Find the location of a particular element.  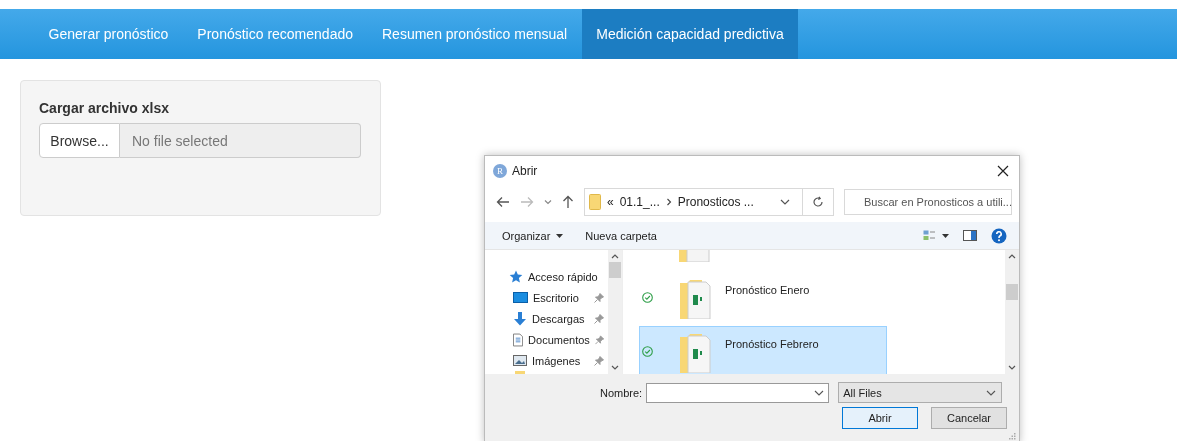

nav-item: Imágenes is located at coordinates (546, 360).